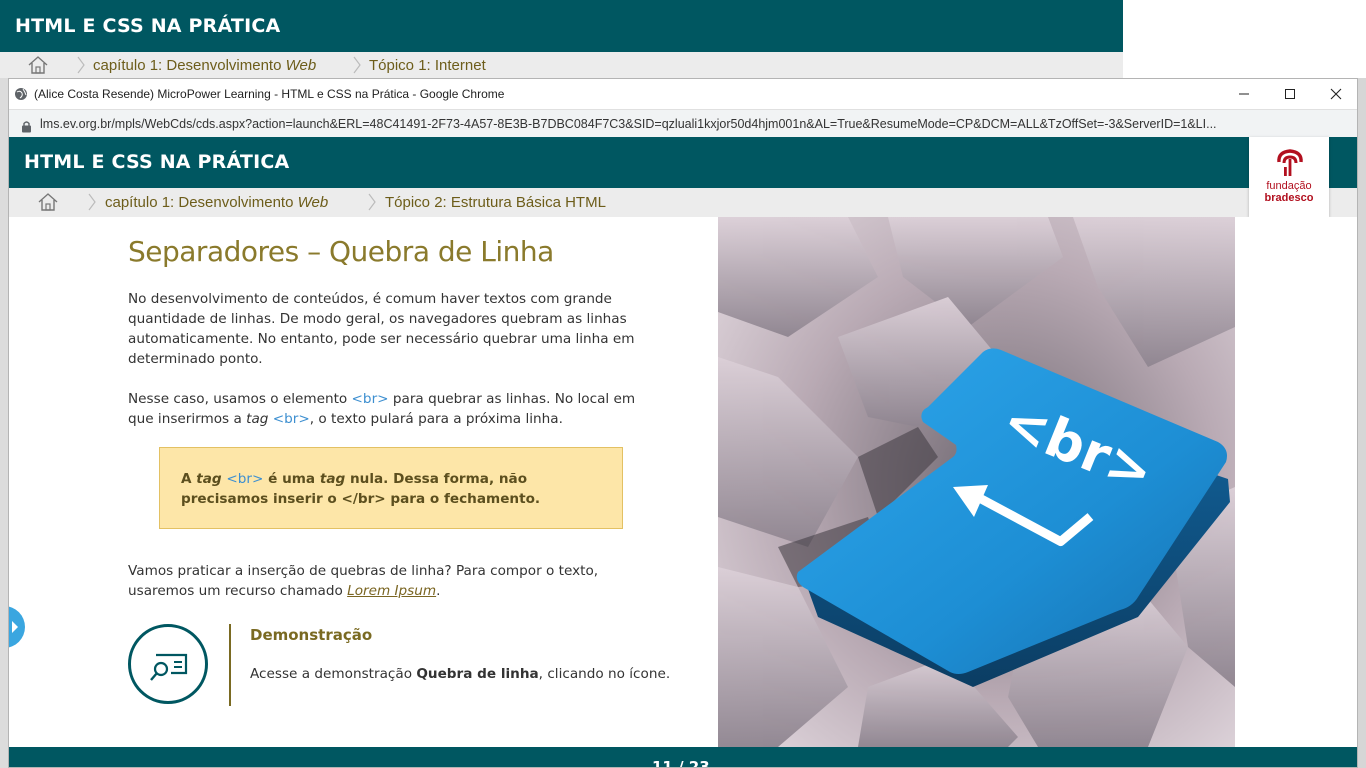 Image resolution: width=1366 pixels, height=768 pixels. I want to click on logo-line1: fundação, so click(1289, 186).